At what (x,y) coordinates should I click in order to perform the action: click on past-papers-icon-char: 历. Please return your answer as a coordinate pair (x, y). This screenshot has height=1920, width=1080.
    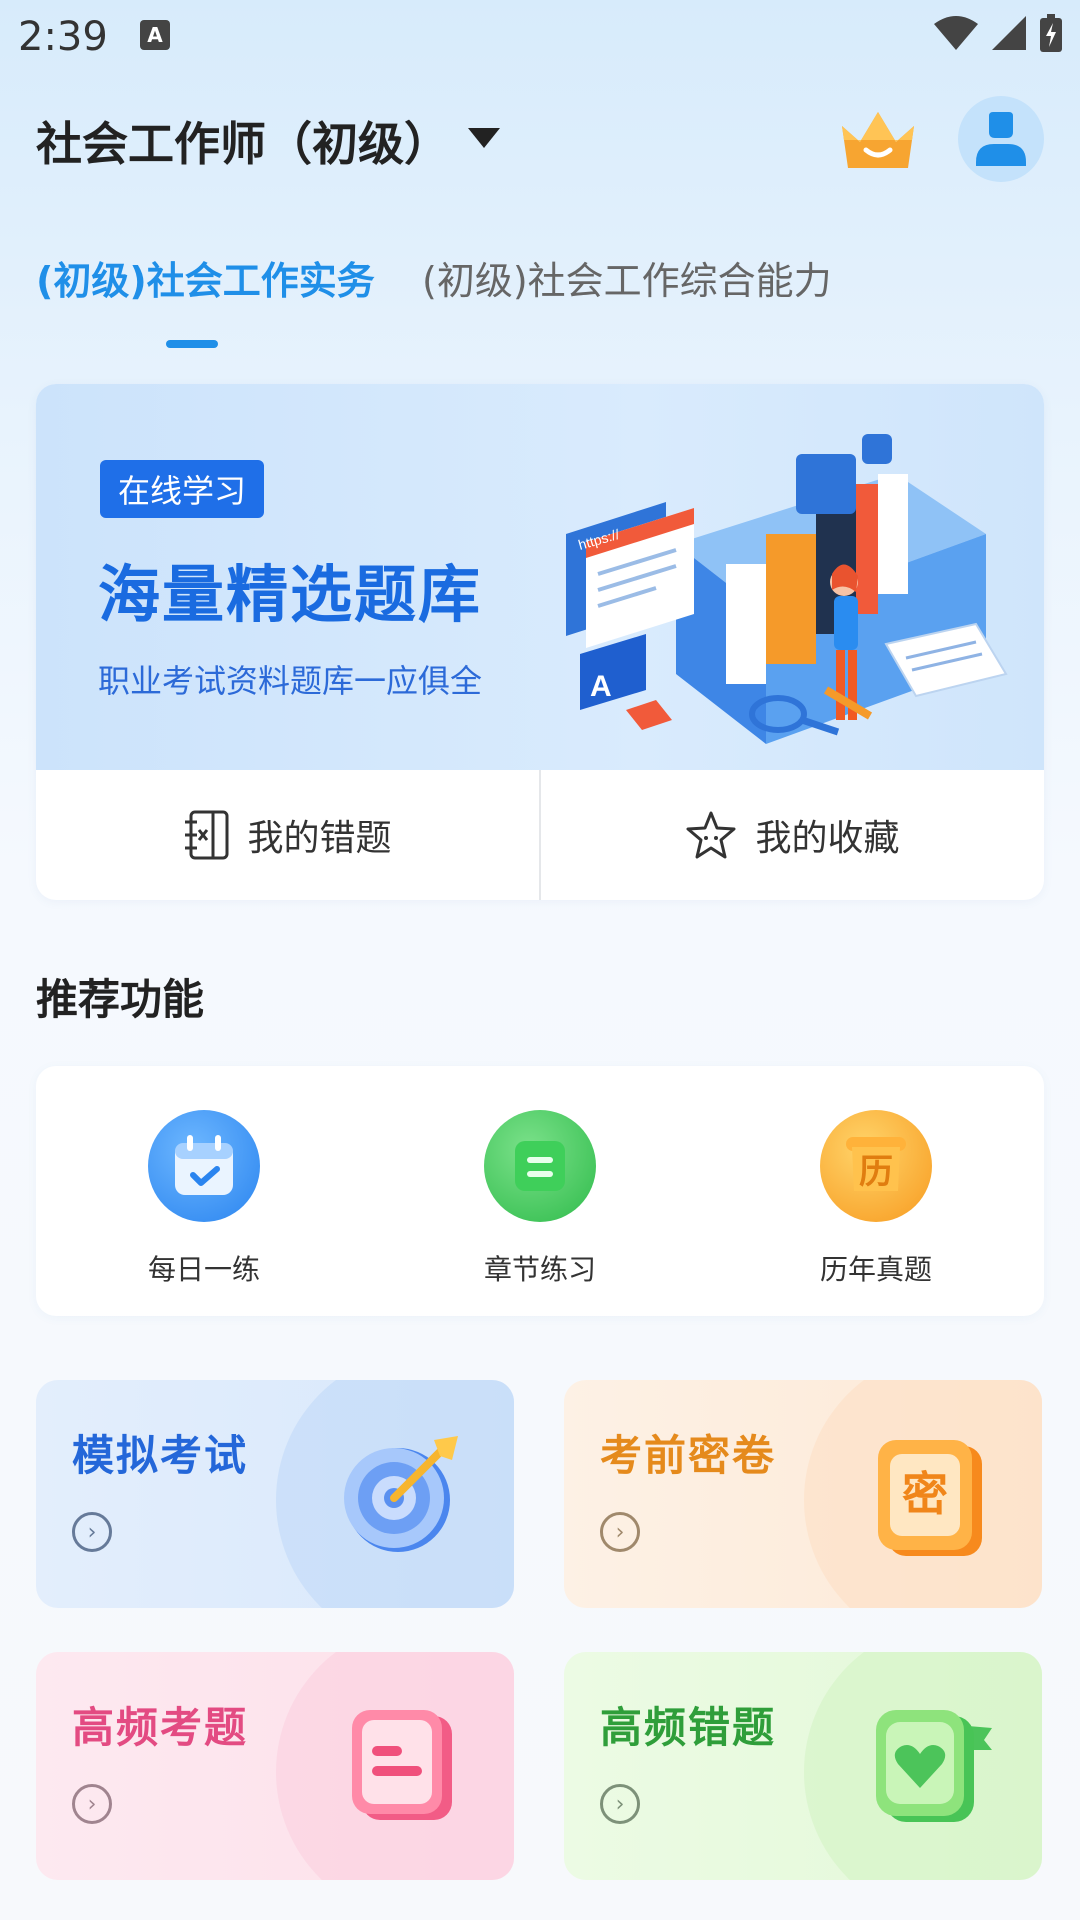
    Looking at the image, I should click on (876, 1172).